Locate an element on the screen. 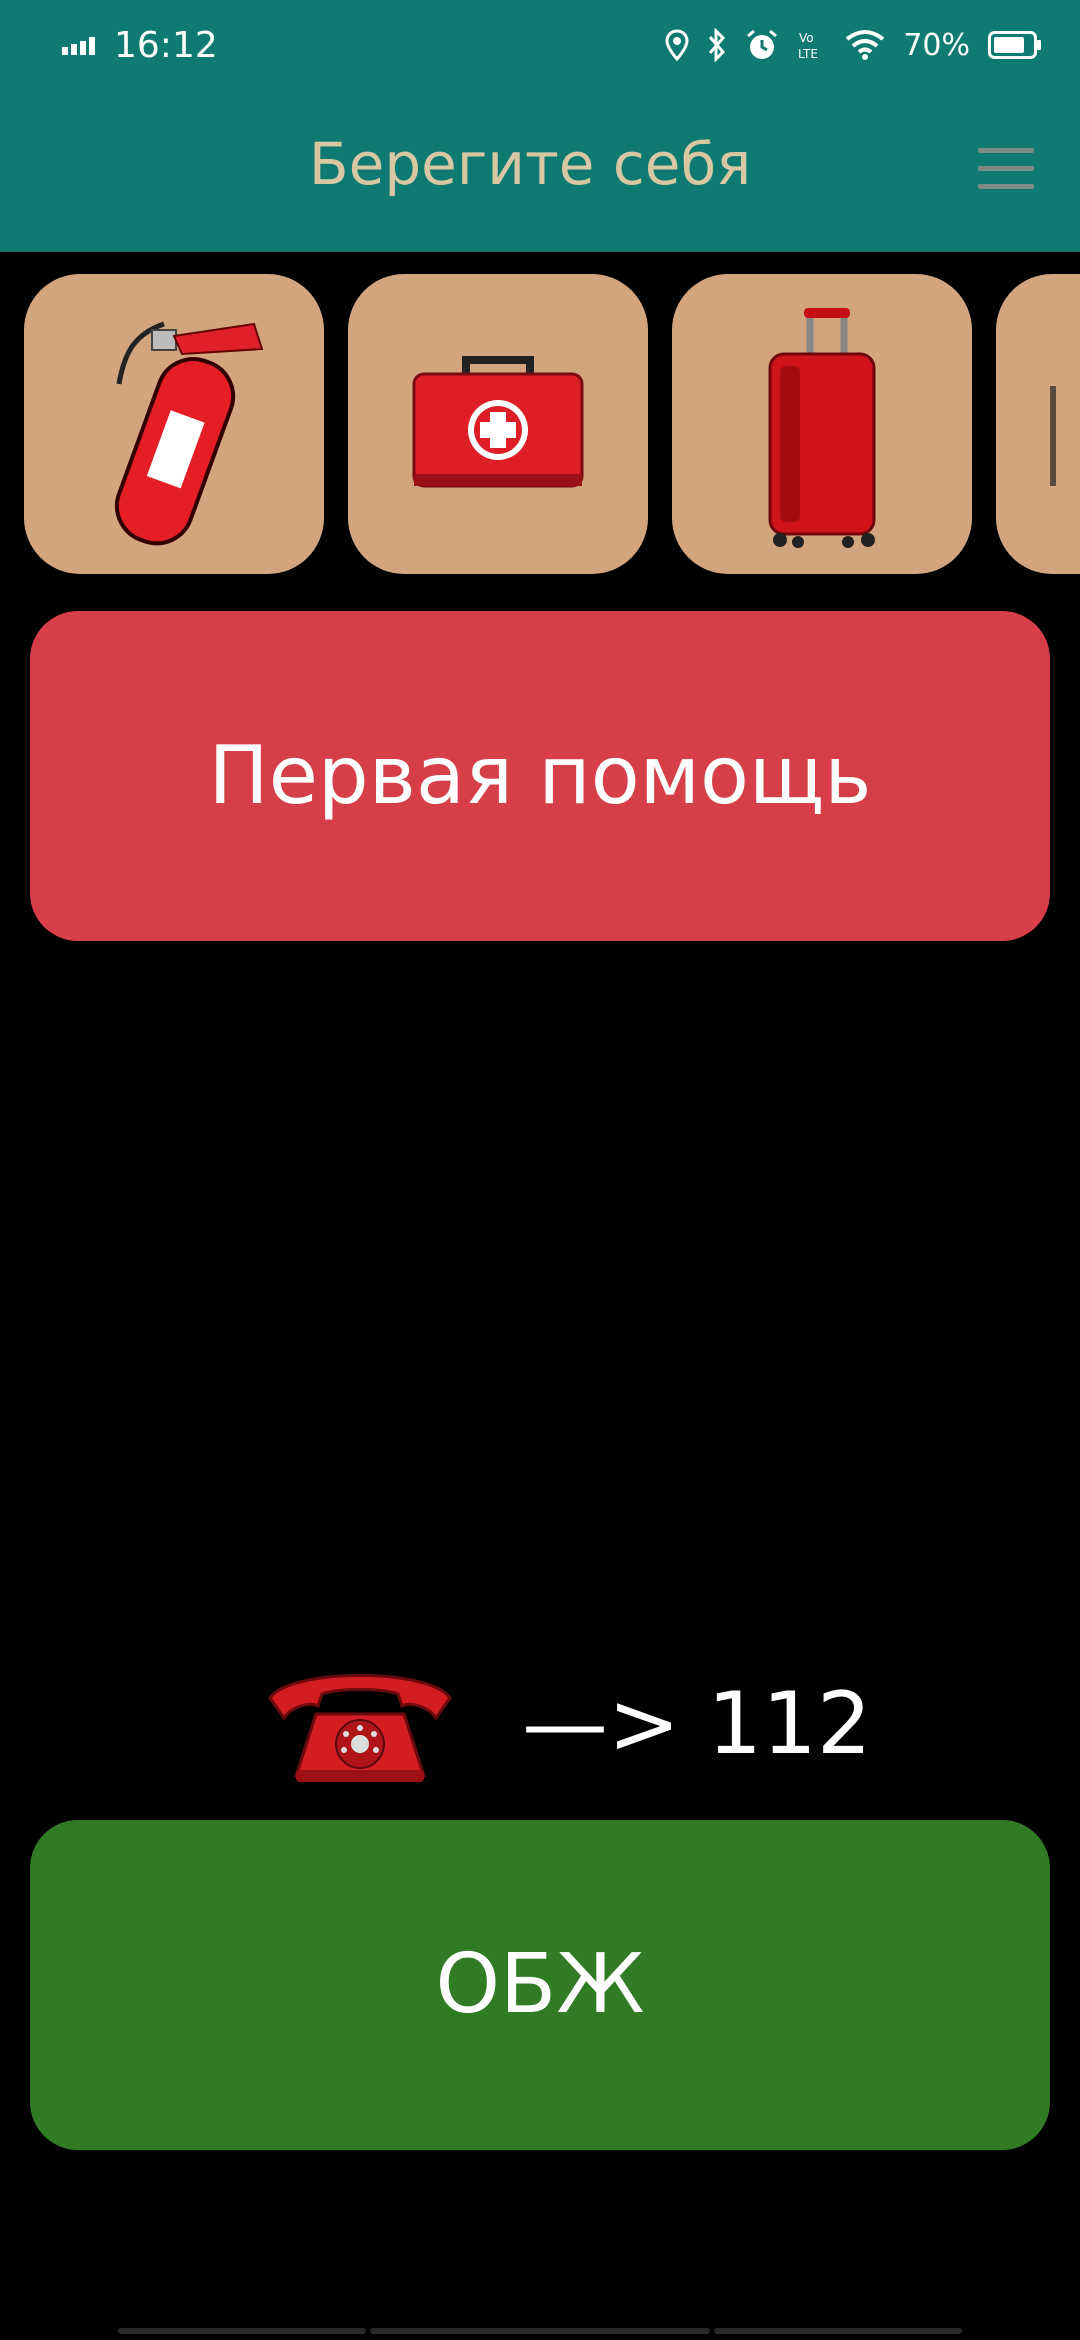 The width and height of the screenshot is (1080, 2340). svg-text: LTE is located at coordinates (808, 54).